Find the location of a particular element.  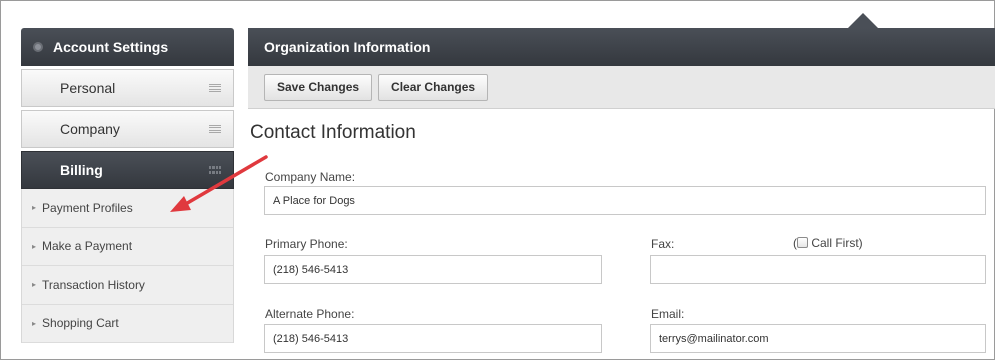

primary-phone-label: Primary Phone: is located at coordinates (306, 244).